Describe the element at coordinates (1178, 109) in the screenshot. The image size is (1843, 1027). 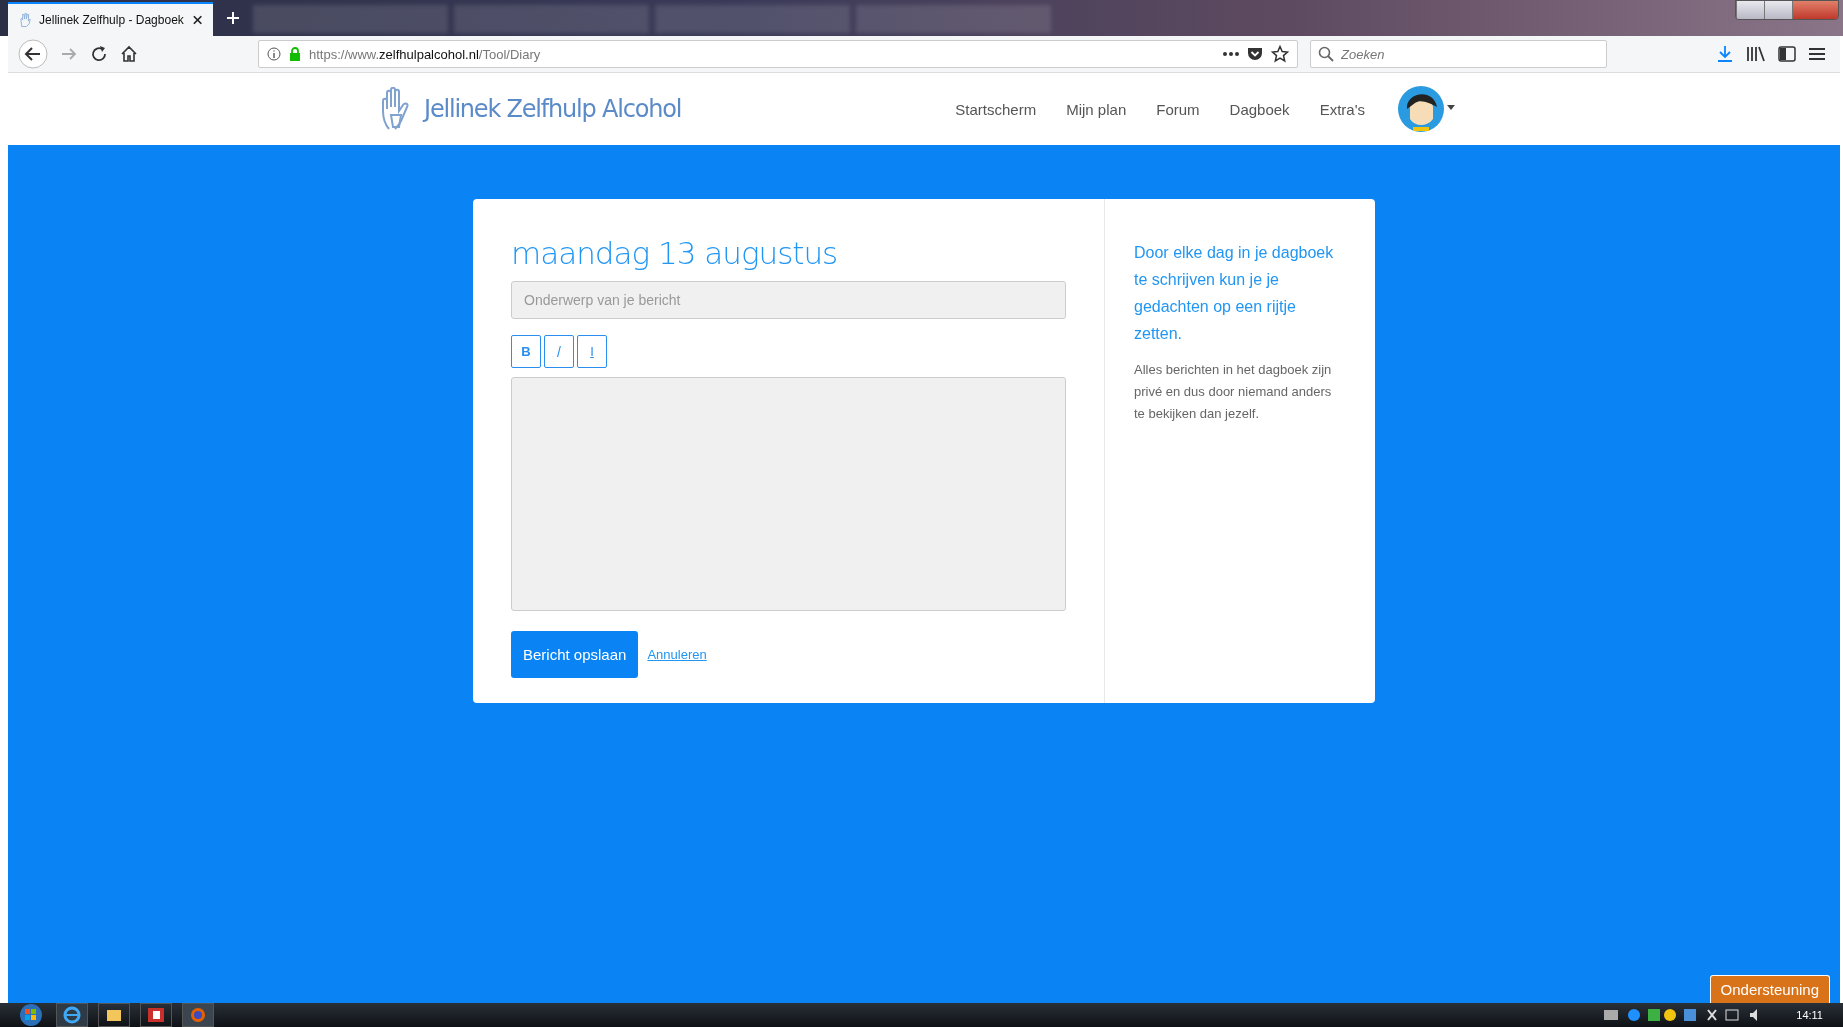
I see `nav-link: Forum` at that location.